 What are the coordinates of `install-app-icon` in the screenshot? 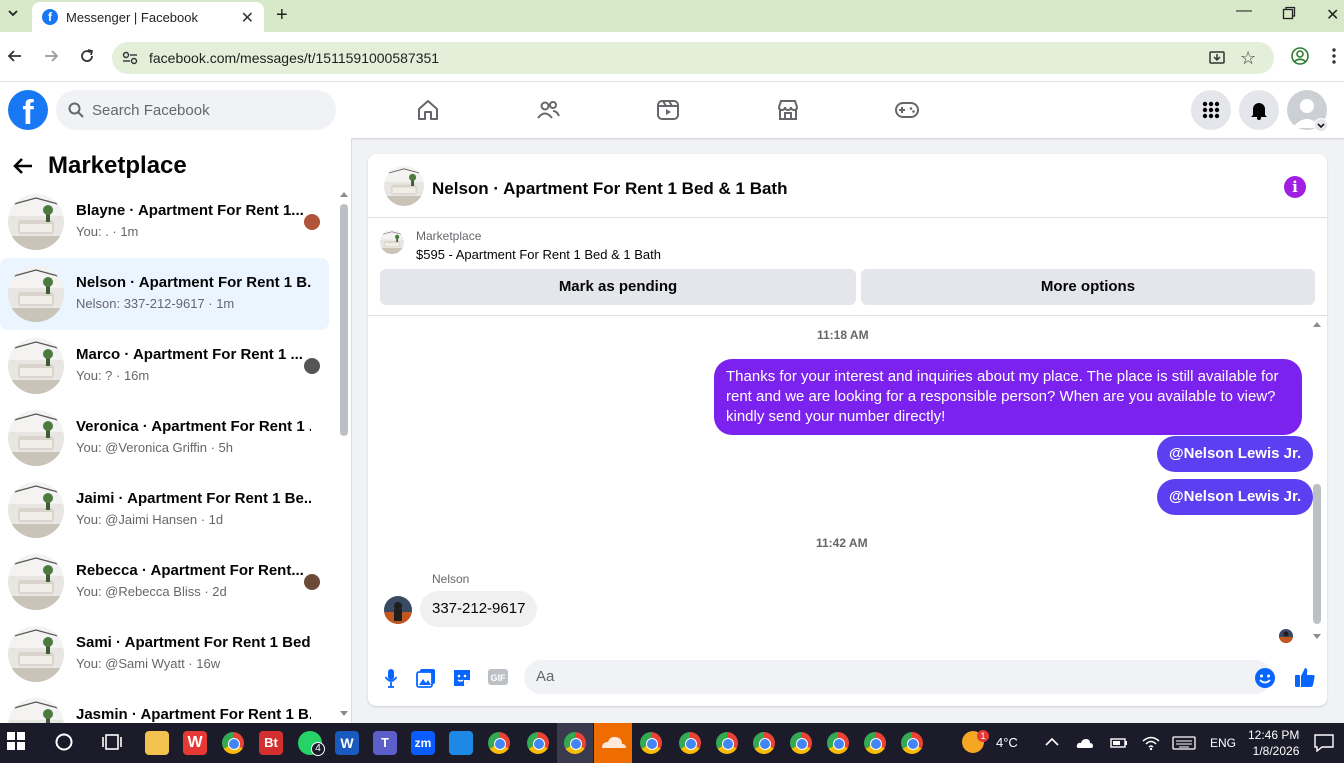 It's located at (1217, 58).